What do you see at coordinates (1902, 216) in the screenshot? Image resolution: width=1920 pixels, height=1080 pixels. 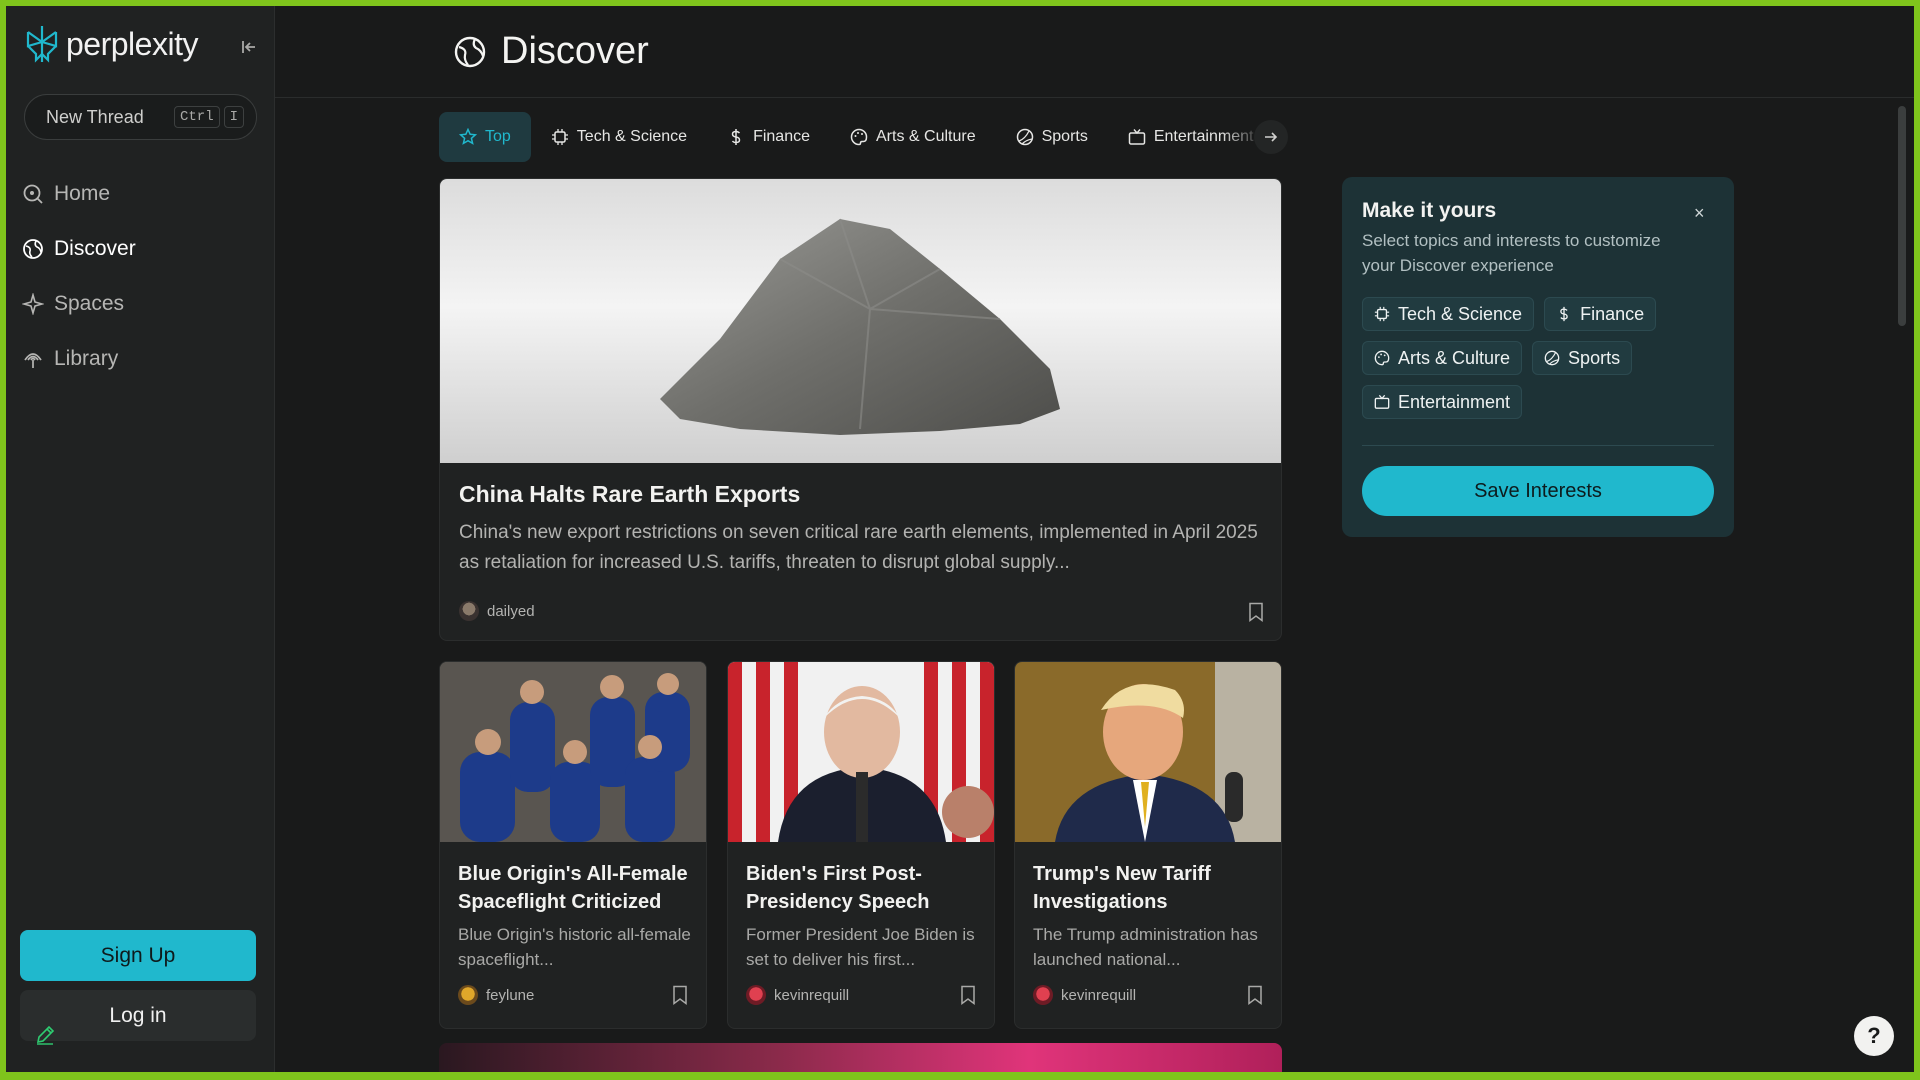 I see `scrollbar` at bounding box center [1902, 216].